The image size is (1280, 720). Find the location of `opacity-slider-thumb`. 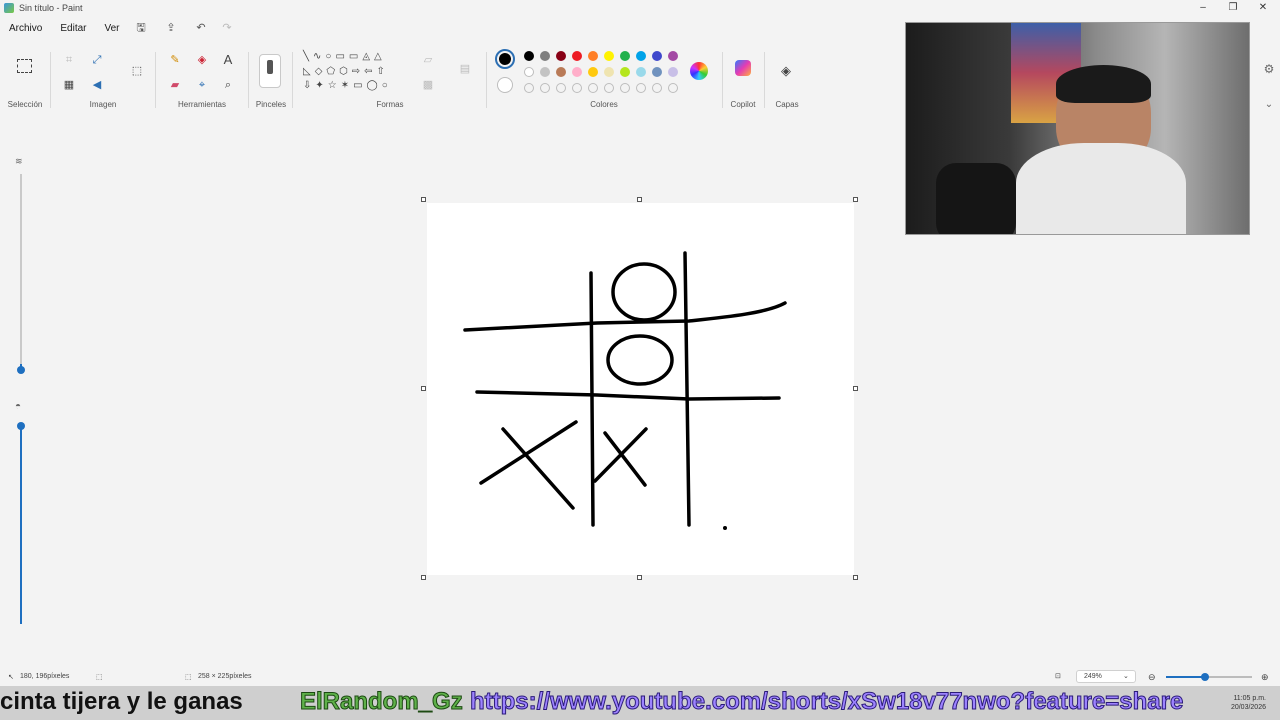

opacity-slider-thumb is located at coordinates (21, 426).